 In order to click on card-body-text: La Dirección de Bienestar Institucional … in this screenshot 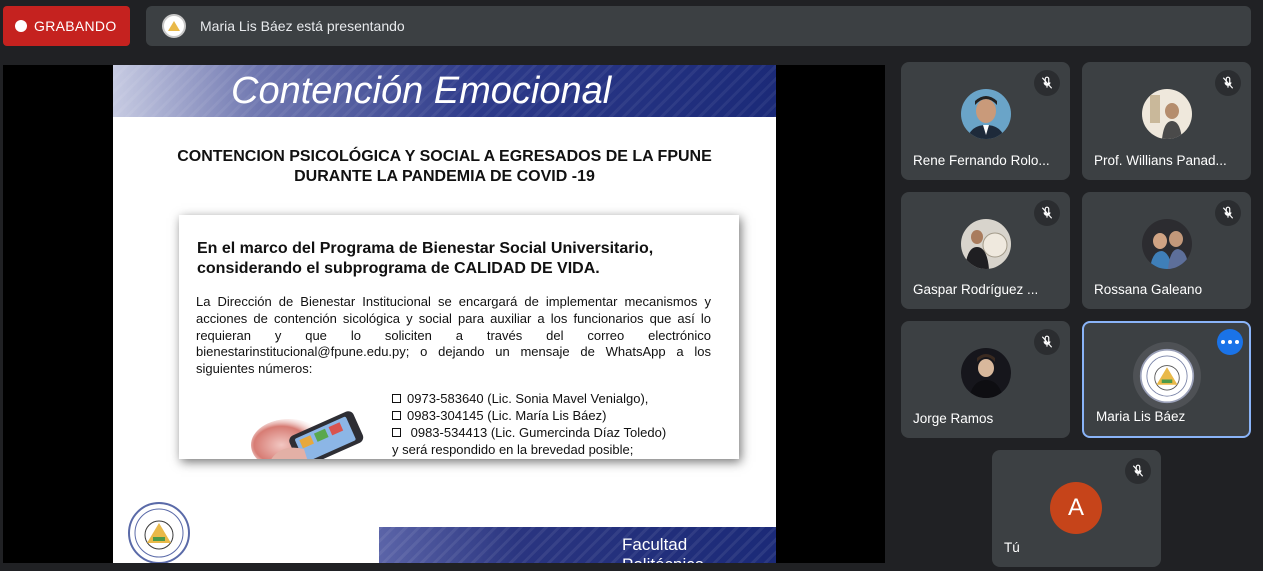, I will do `click(453, 335)`.